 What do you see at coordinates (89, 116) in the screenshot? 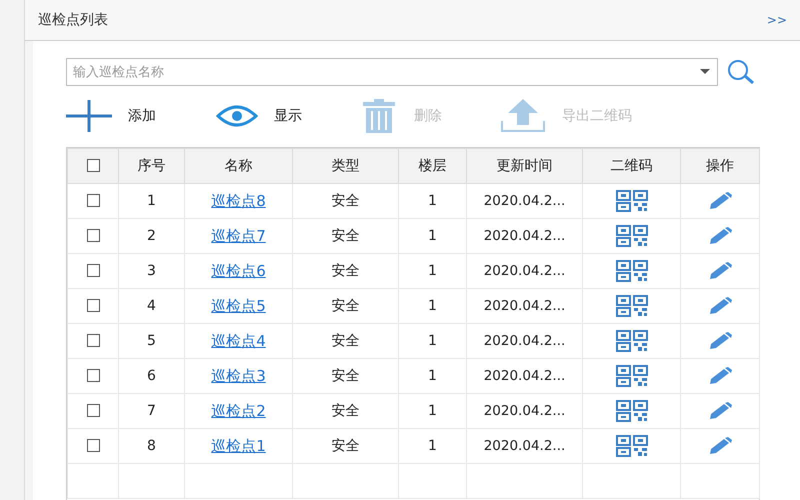
I see `plus-icon` at bounding box center [89, 116].